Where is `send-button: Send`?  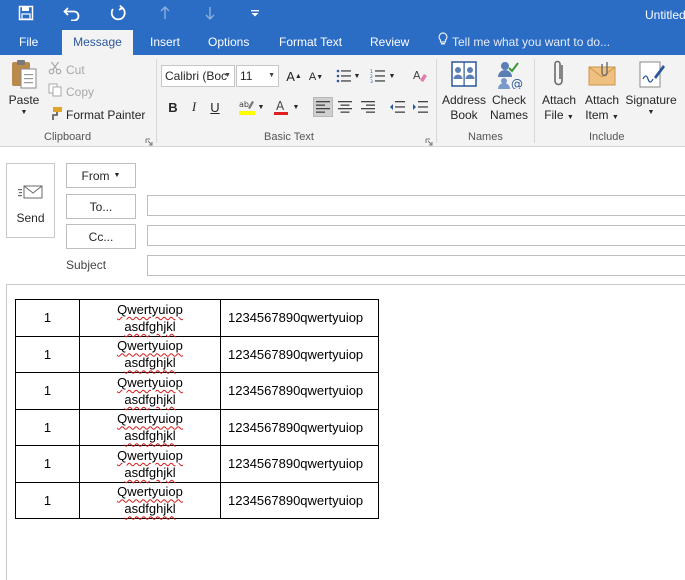 send-button: Send is located at coordinates (30, 200).